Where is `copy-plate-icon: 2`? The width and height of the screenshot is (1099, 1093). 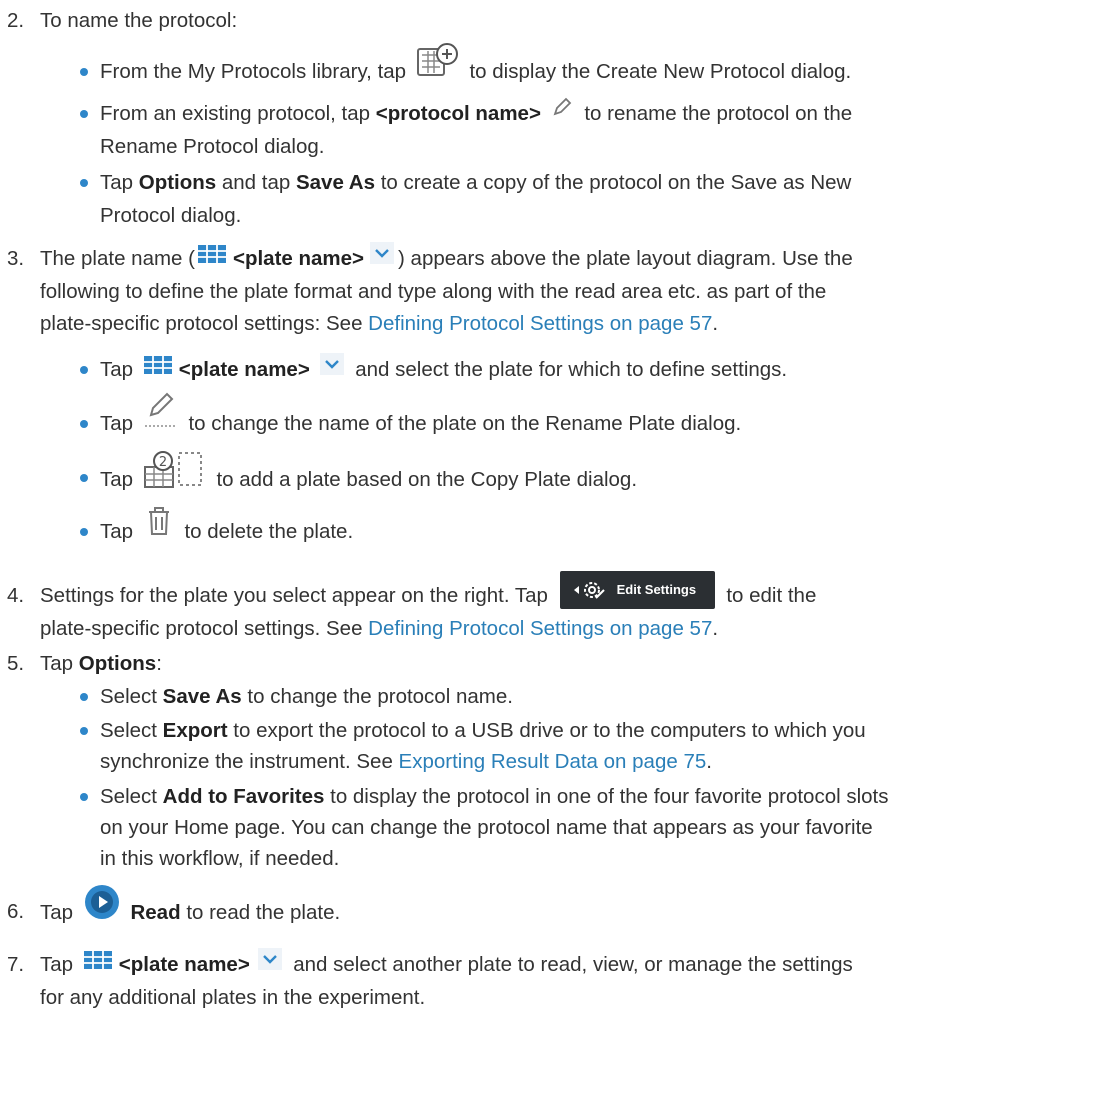 copy-plate-icon: 2 is located at coordinates (174, 473).